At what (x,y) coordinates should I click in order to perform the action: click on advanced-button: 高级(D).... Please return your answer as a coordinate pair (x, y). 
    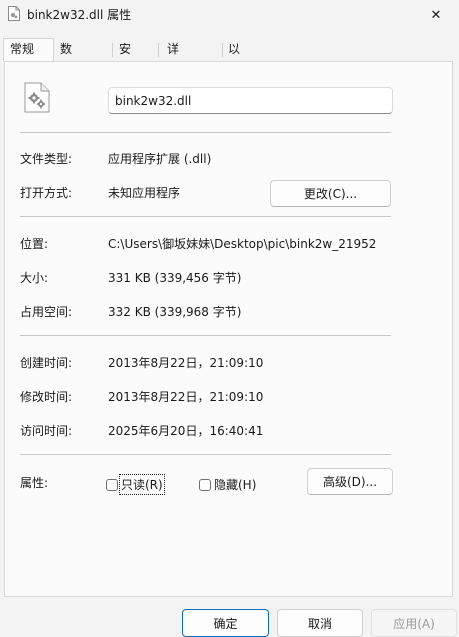
    Looking at the image, I should click on (350, 481).